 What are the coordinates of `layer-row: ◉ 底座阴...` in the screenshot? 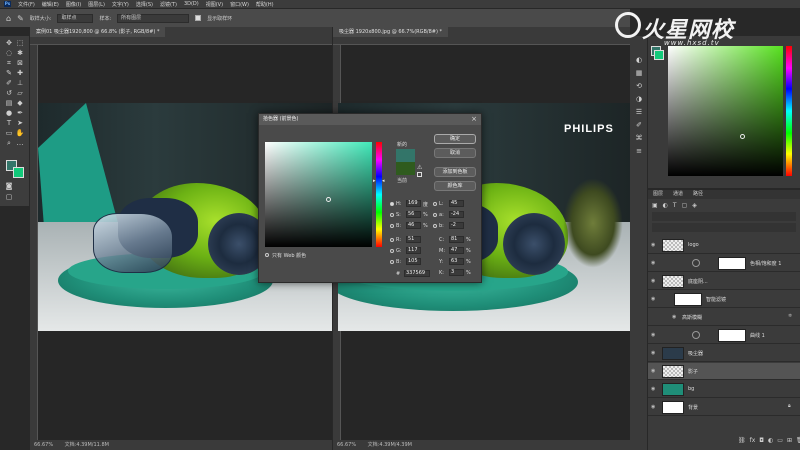 It's located at (724, 281).